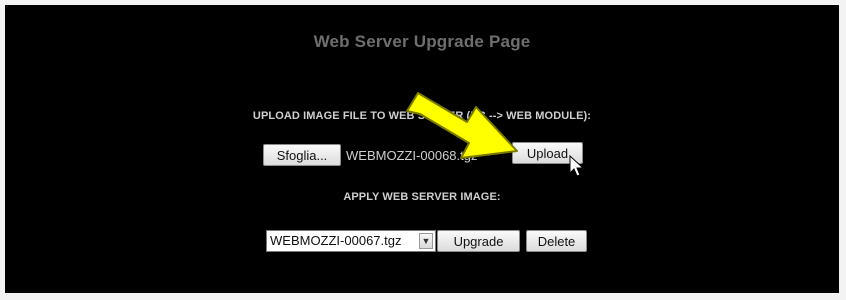 This screenshot has height=300, width=846. I want to click on server-image-select-value: WEBMOZZI-00067.tgz, so click(336, 240).